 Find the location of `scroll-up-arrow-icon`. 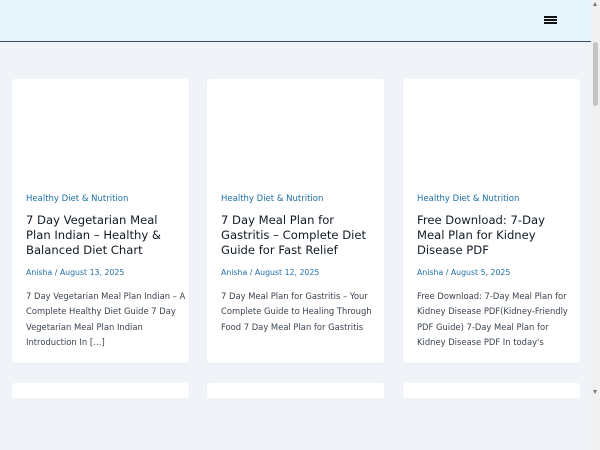

scroll-up-arrow-icon is located at coordinates (595, 4).